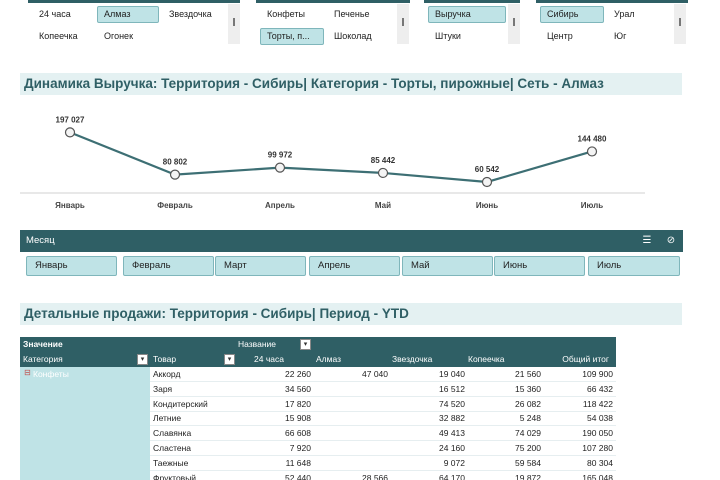 This screenshot has height=480, width=720. Describe the element at coordinates (193, 14) in the screenshot. I see `slicer-item-zvezdochka: Звездочка` at that location.